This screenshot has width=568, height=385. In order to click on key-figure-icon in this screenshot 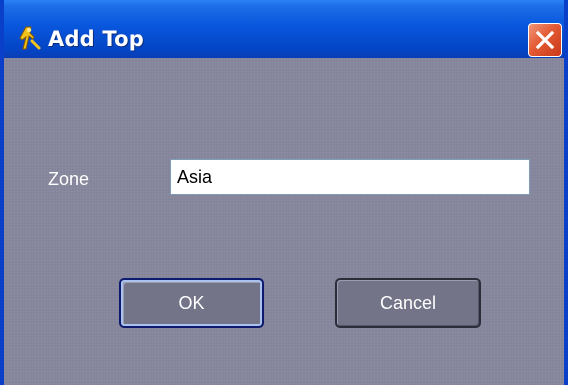, I will do `click(30, 38)`.